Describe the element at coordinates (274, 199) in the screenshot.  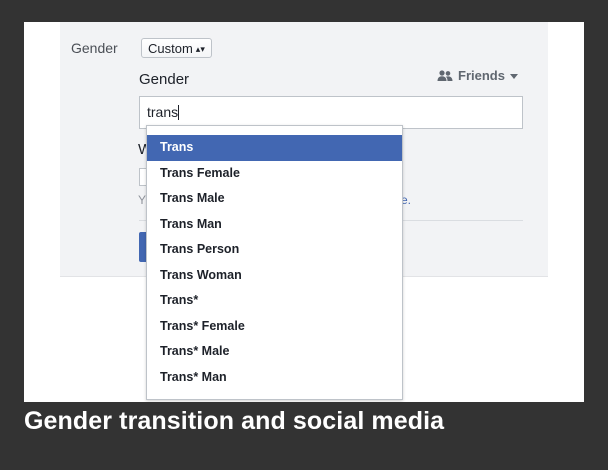
I see `suggestion-item: Trans Male` at that location.